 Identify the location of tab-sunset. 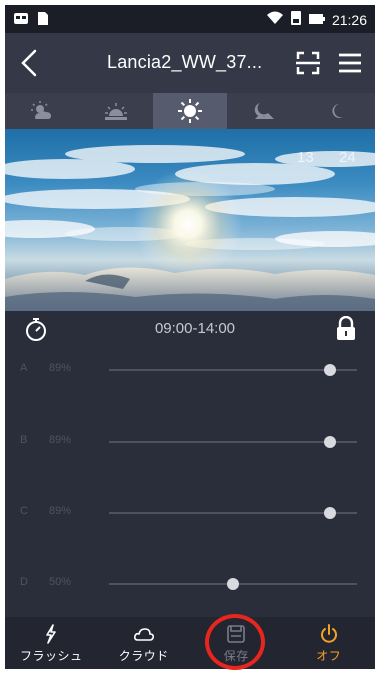
(264, 111).